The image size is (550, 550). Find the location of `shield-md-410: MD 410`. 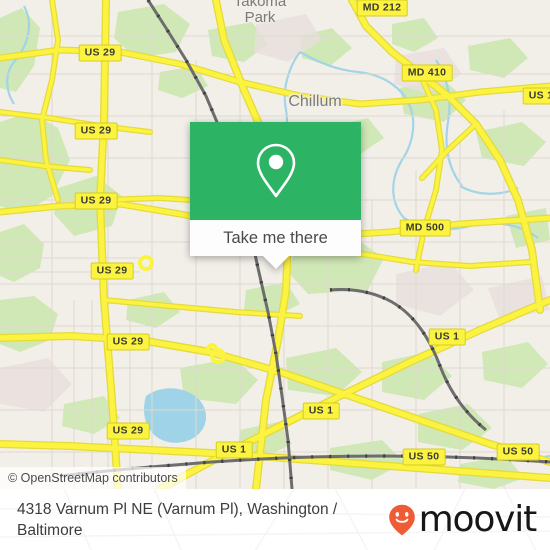

shield-md-410: MD 410 is located at coordinates (427, 73).